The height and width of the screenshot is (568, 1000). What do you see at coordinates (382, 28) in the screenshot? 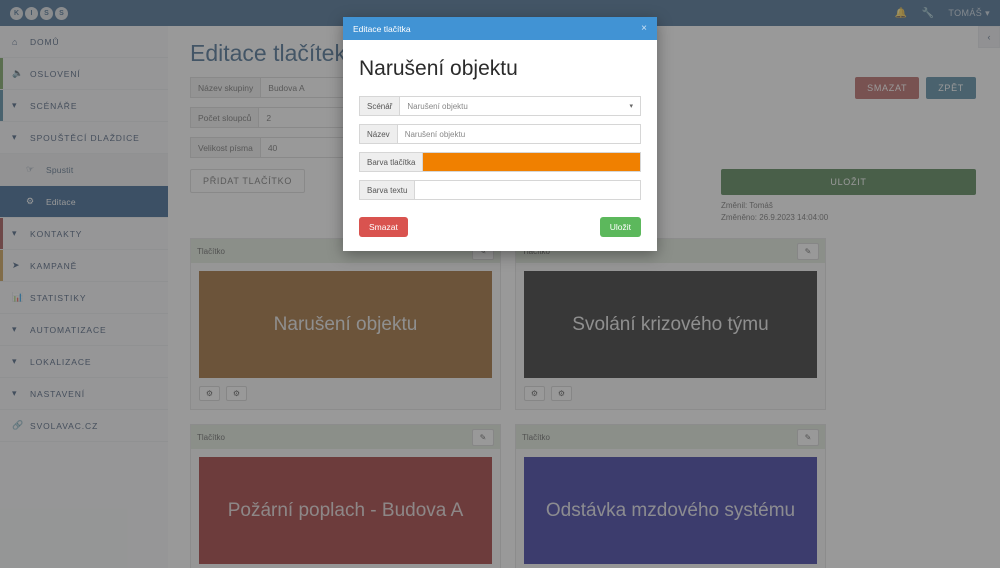
I see `modal-title-bar-label: Editace tlačítka` at bounding box center [382, 28].